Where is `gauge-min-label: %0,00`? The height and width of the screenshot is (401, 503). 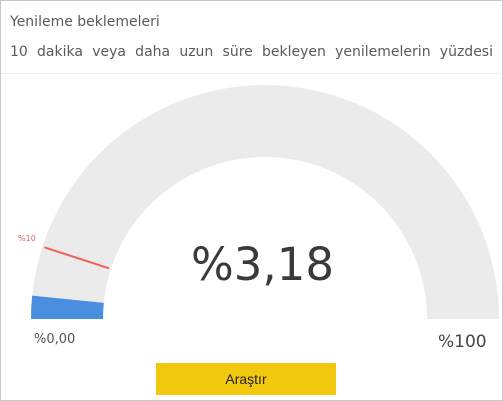 gauge-min-label: %0,00 is located at coordinates (55, 339).